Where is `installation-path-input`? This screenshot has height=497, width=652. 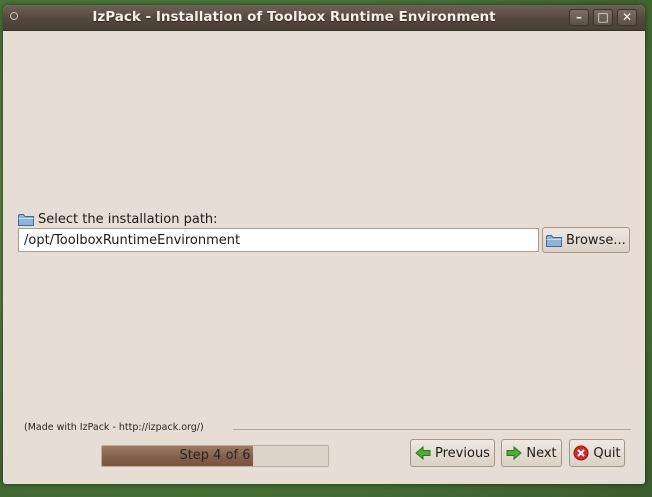
installation-path-input is located at coordinates (278, 240).